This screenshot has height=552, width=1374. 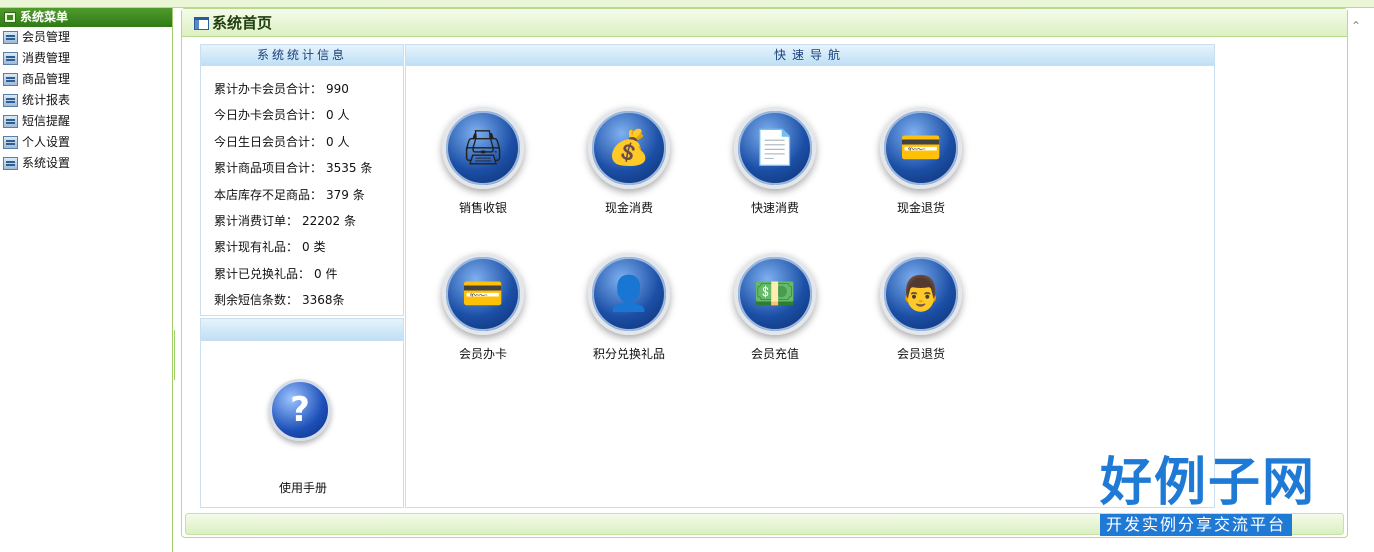 What do you see at coordinates (774, 208) in the screenshot?
I see `nav-label: 快速消费` at bounding box center [774, 208].